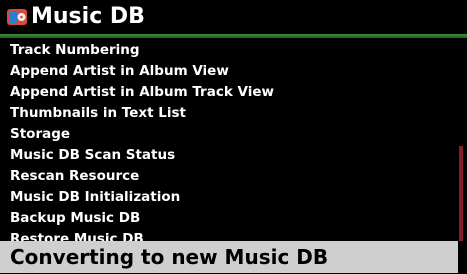 This screenshot has height=274, width=467. What do you see at coordinates (233, 20) in the screenshot?
I see `header-bar: Music DB` at bounding box center [233, 20].